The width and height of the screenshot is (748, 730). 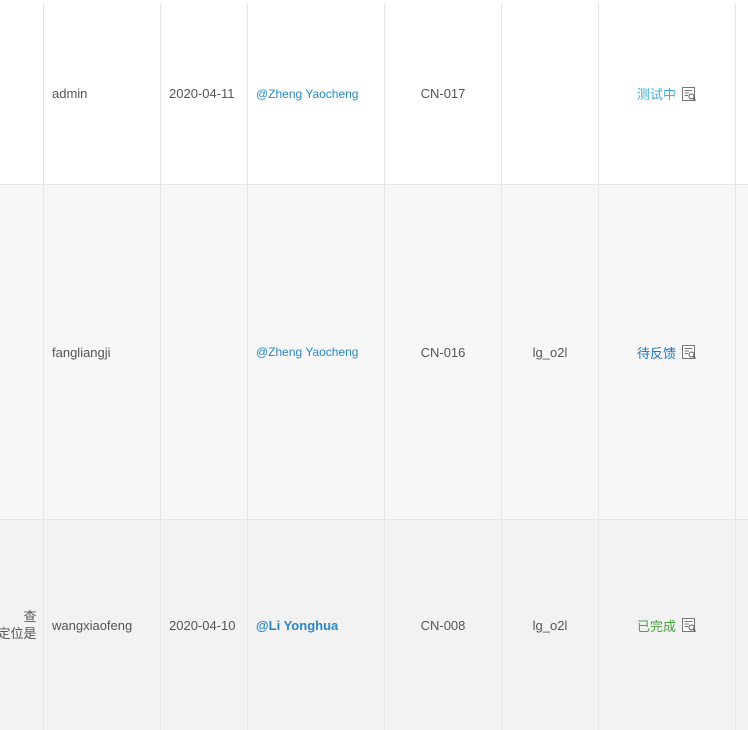 I want to click on status-cell: 待反馈, so click(x=667, y=352).